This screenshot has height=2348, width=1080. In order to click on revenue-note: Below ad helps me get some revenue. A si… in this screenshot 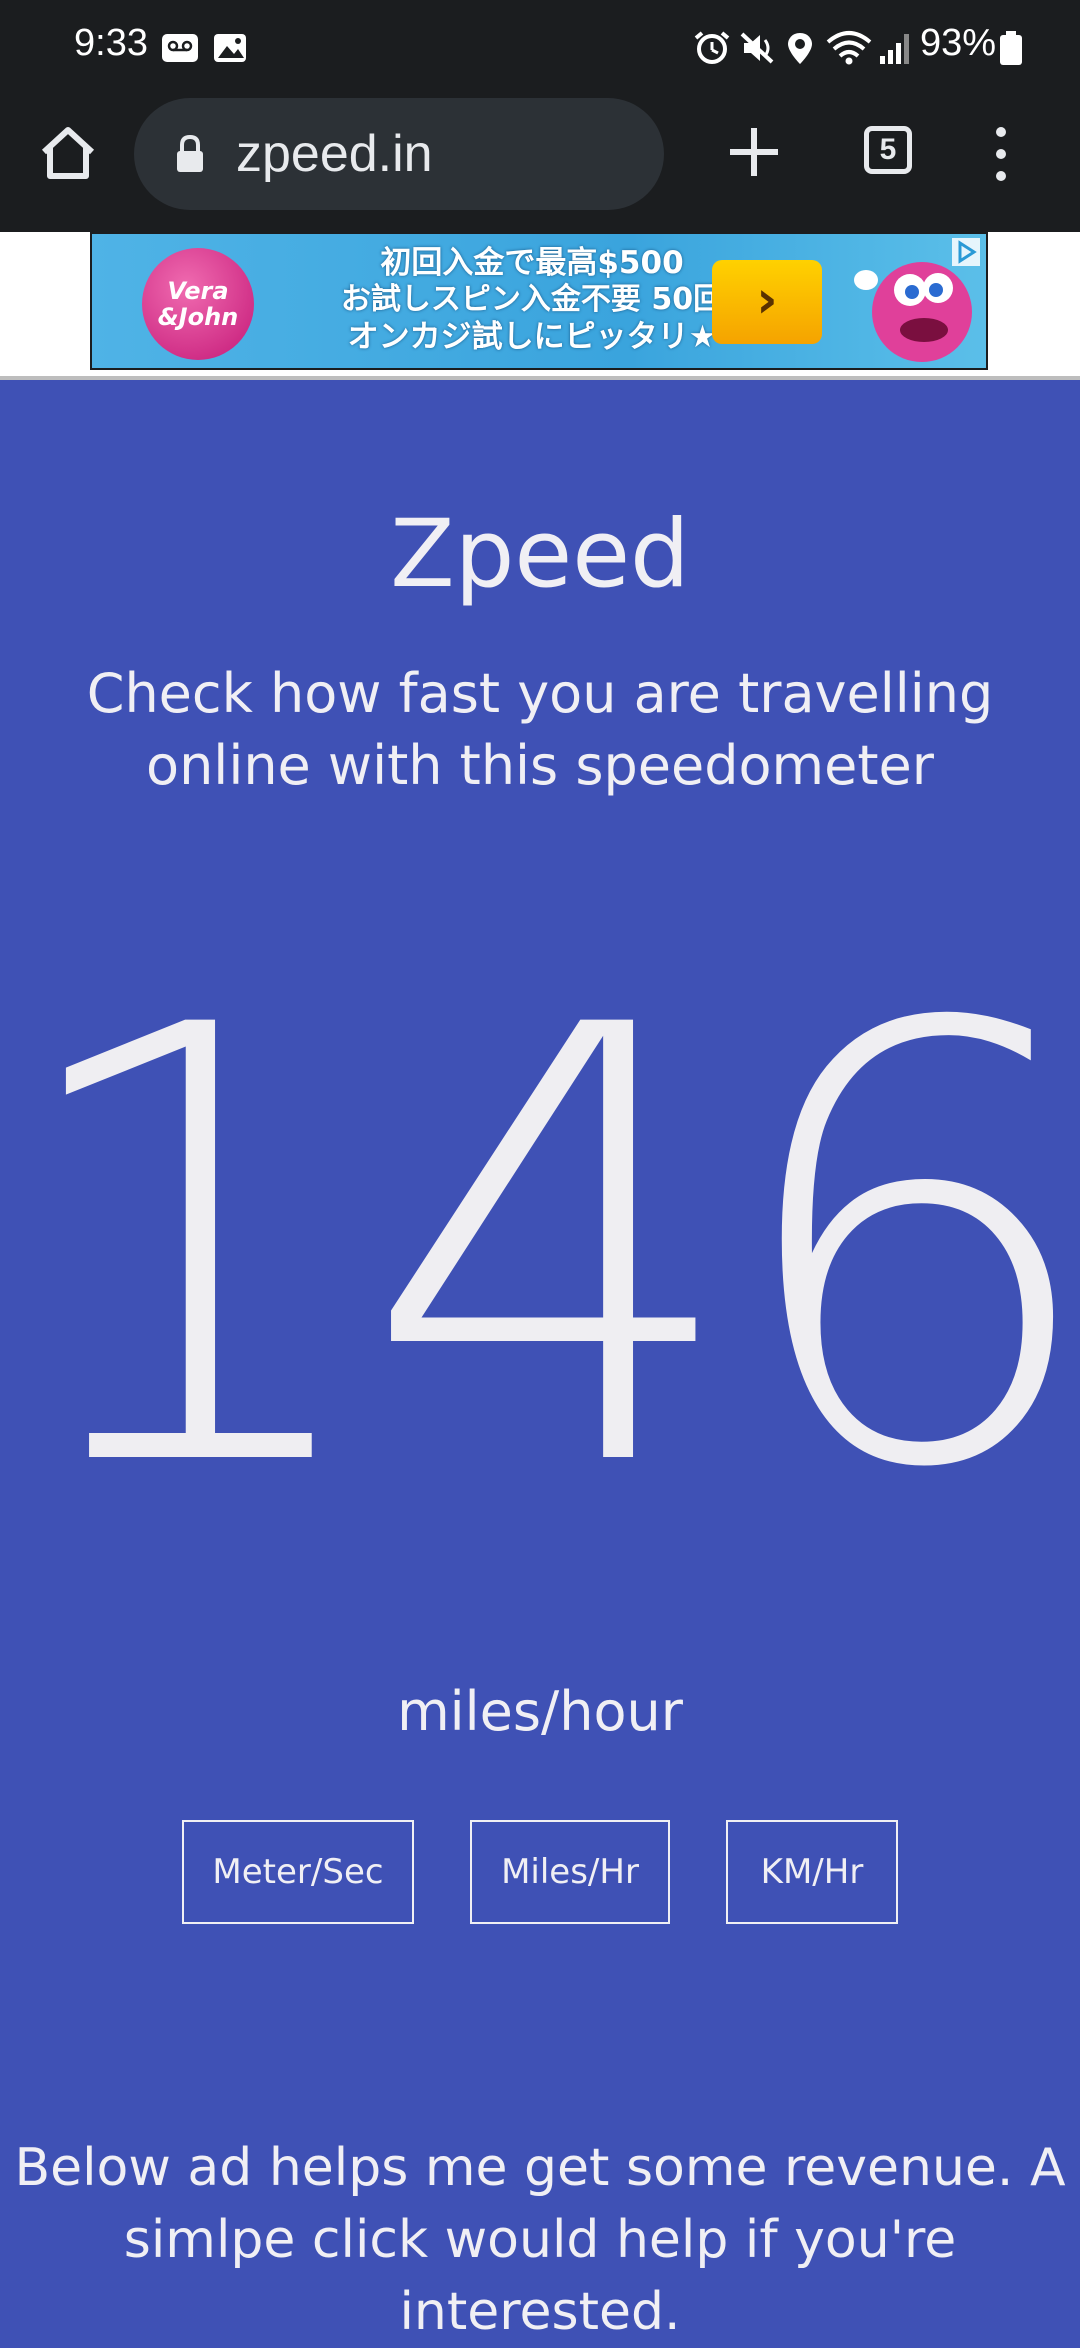, I will do `click(540, 2240)`.